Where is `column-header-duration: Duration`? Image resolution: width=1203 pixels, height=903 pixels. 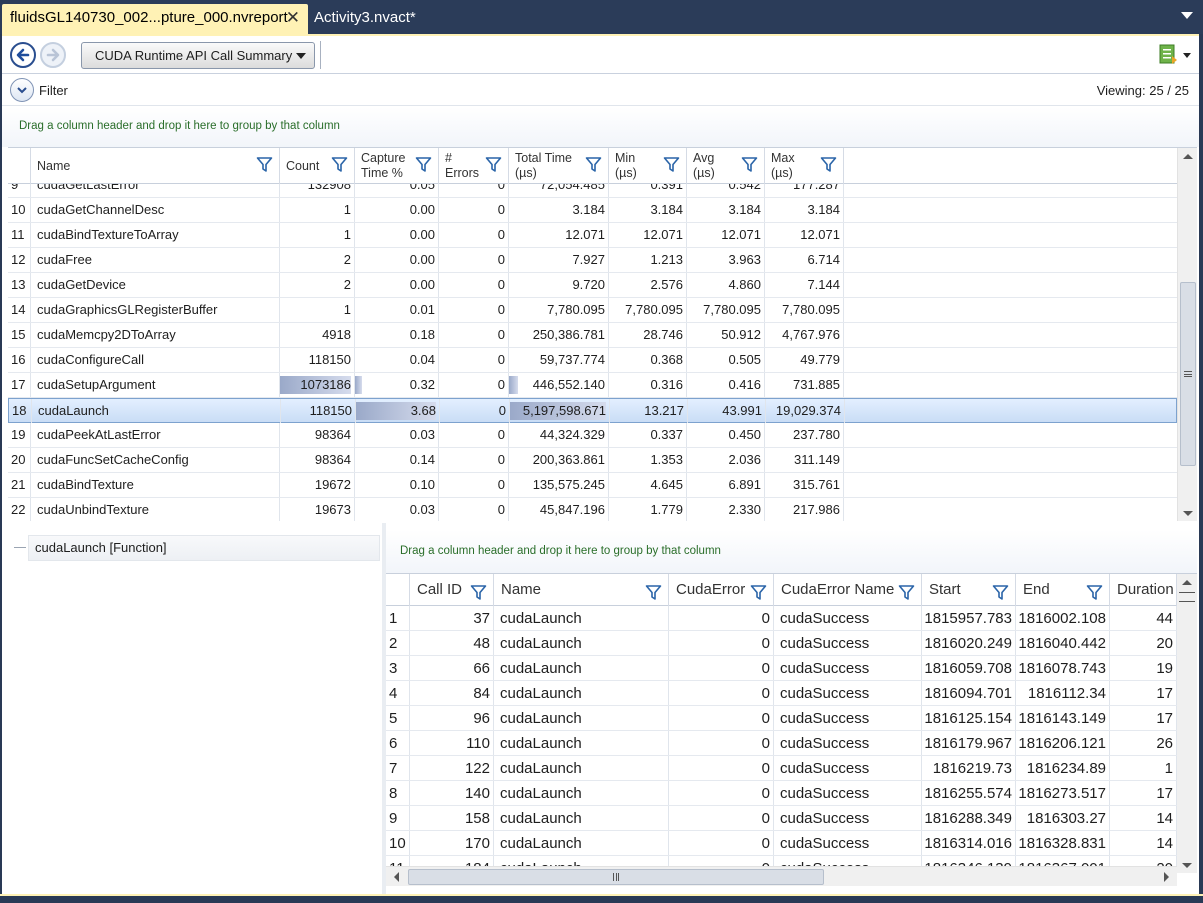 column-header-duration: Duration is located at coordinates (1143, 590).